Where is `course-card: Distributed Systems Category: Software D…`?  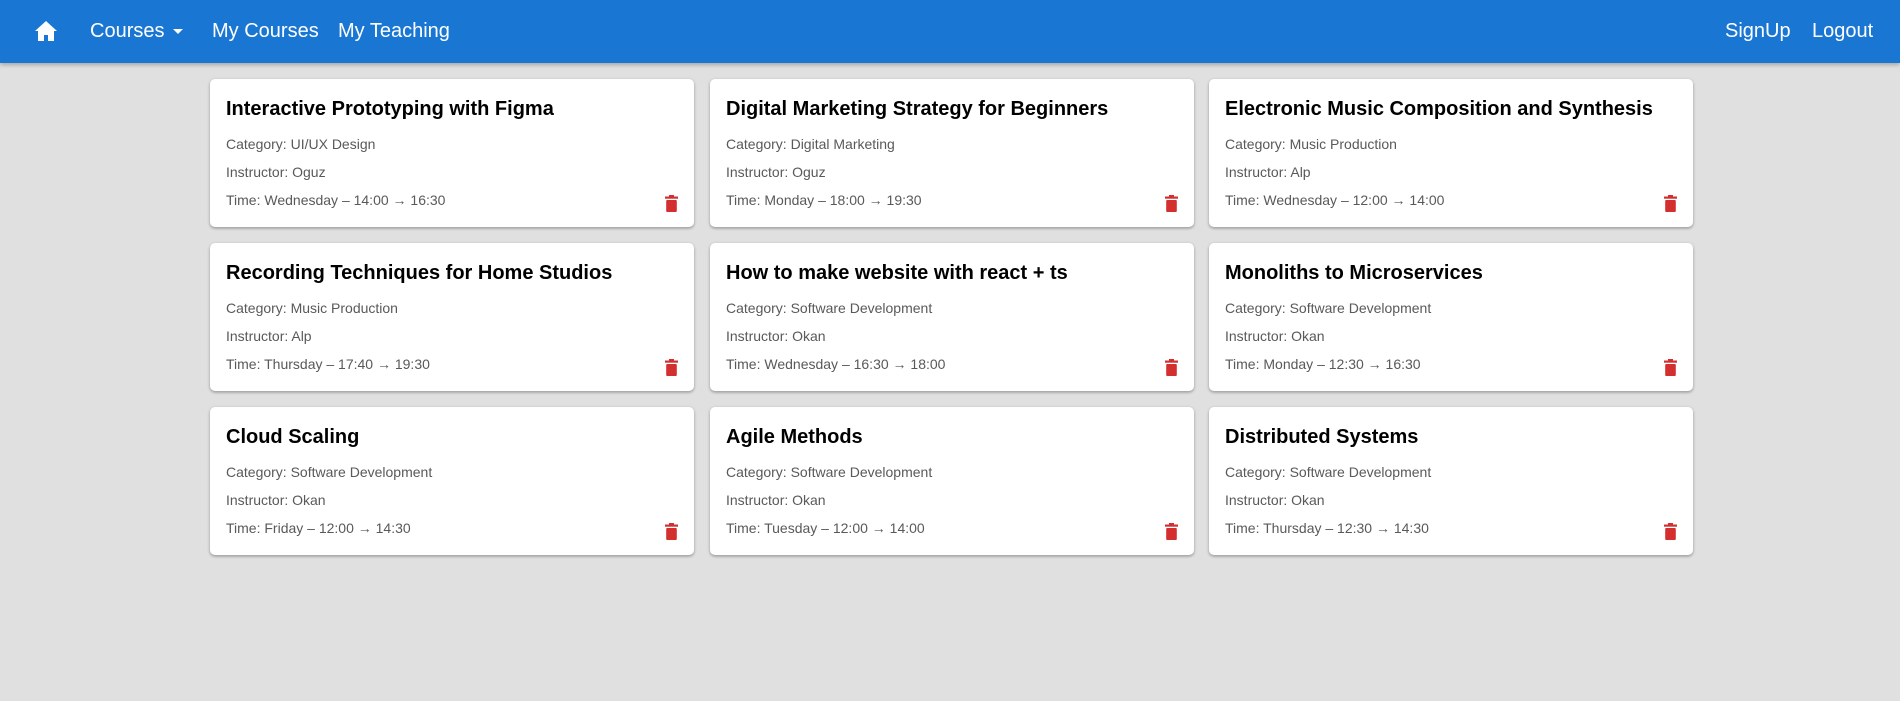
course-card: Distributed Systems Category: Software D… is located at coordinates (1451, 481).